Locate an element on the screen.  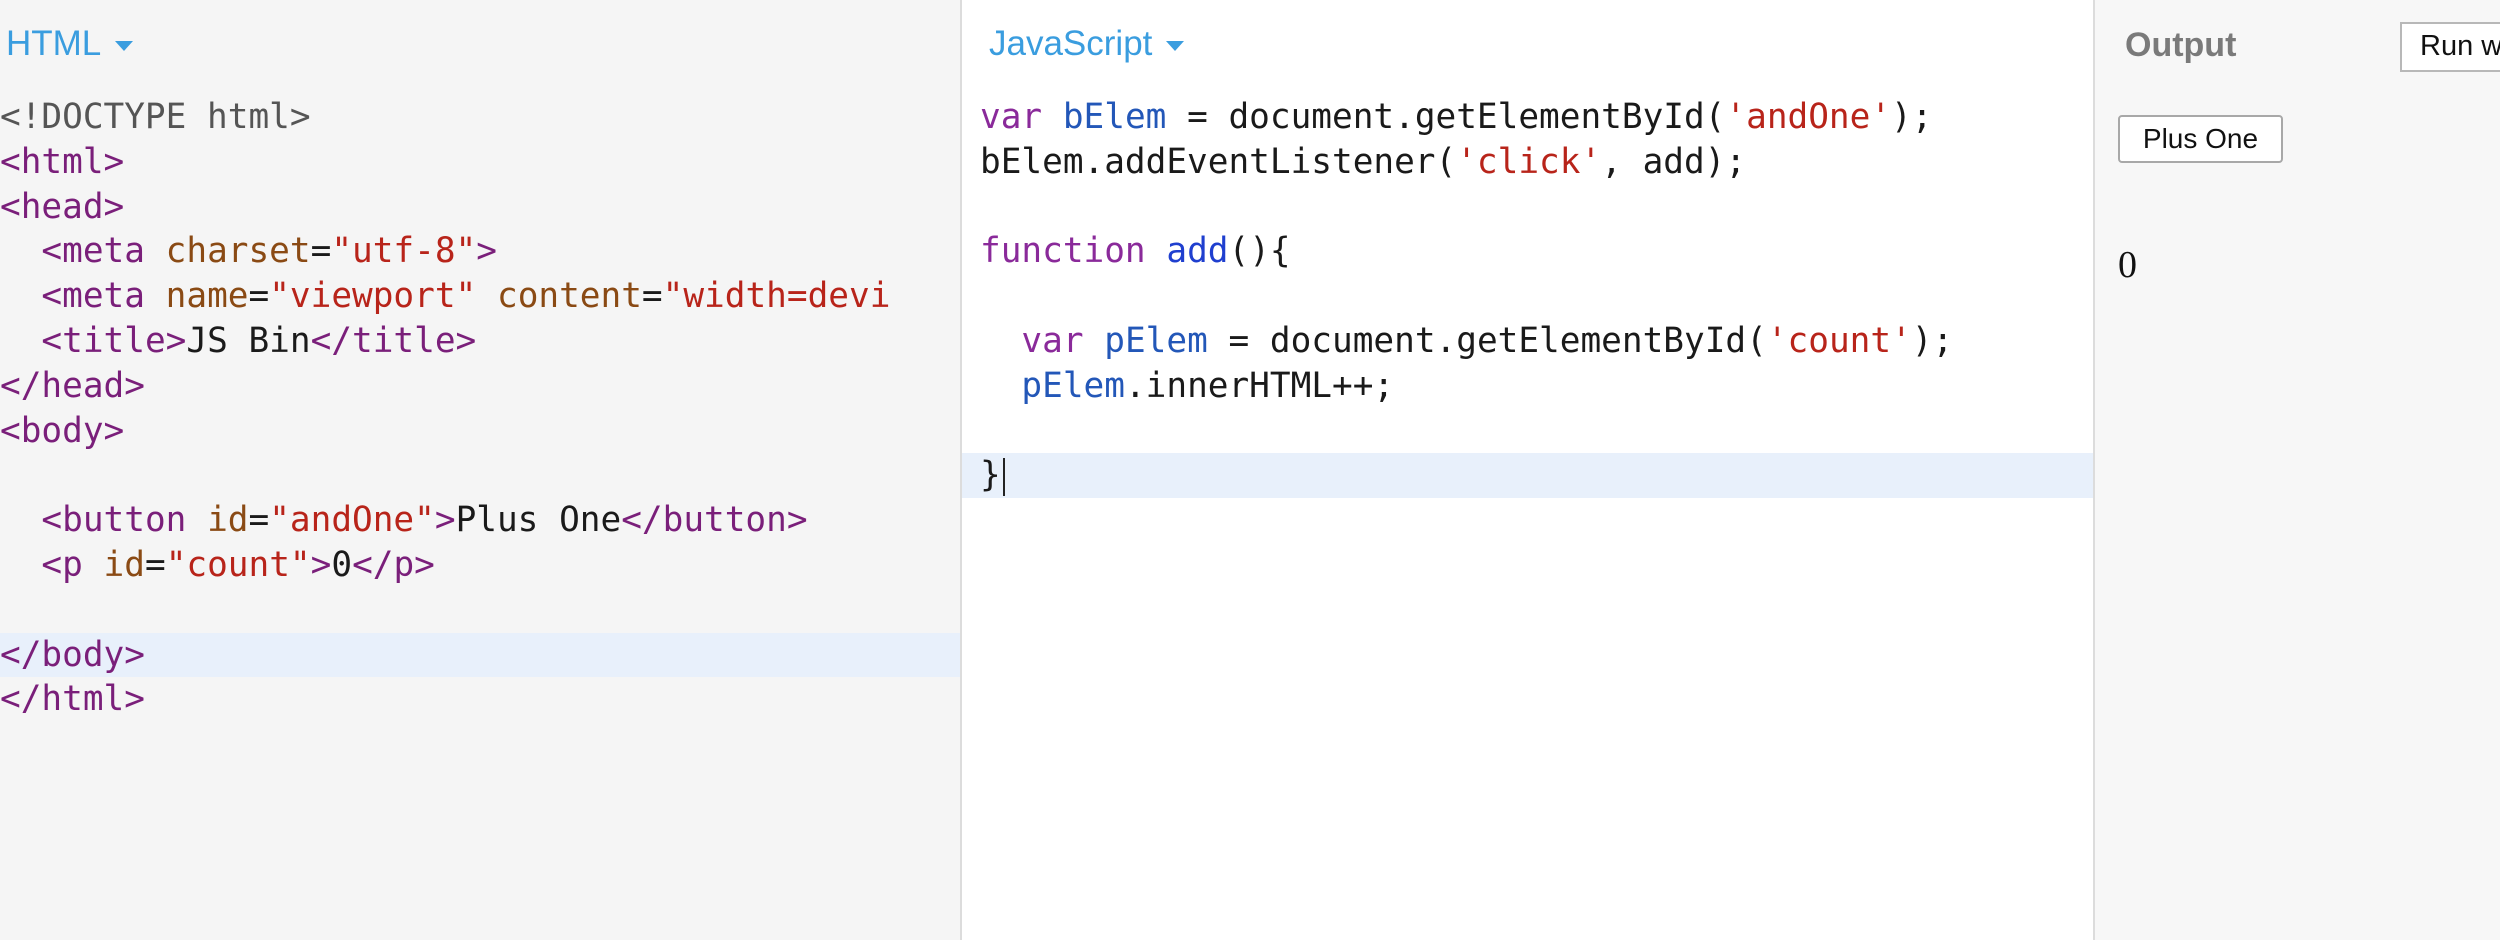
code-line: } is located at coordinates (1527, 476).